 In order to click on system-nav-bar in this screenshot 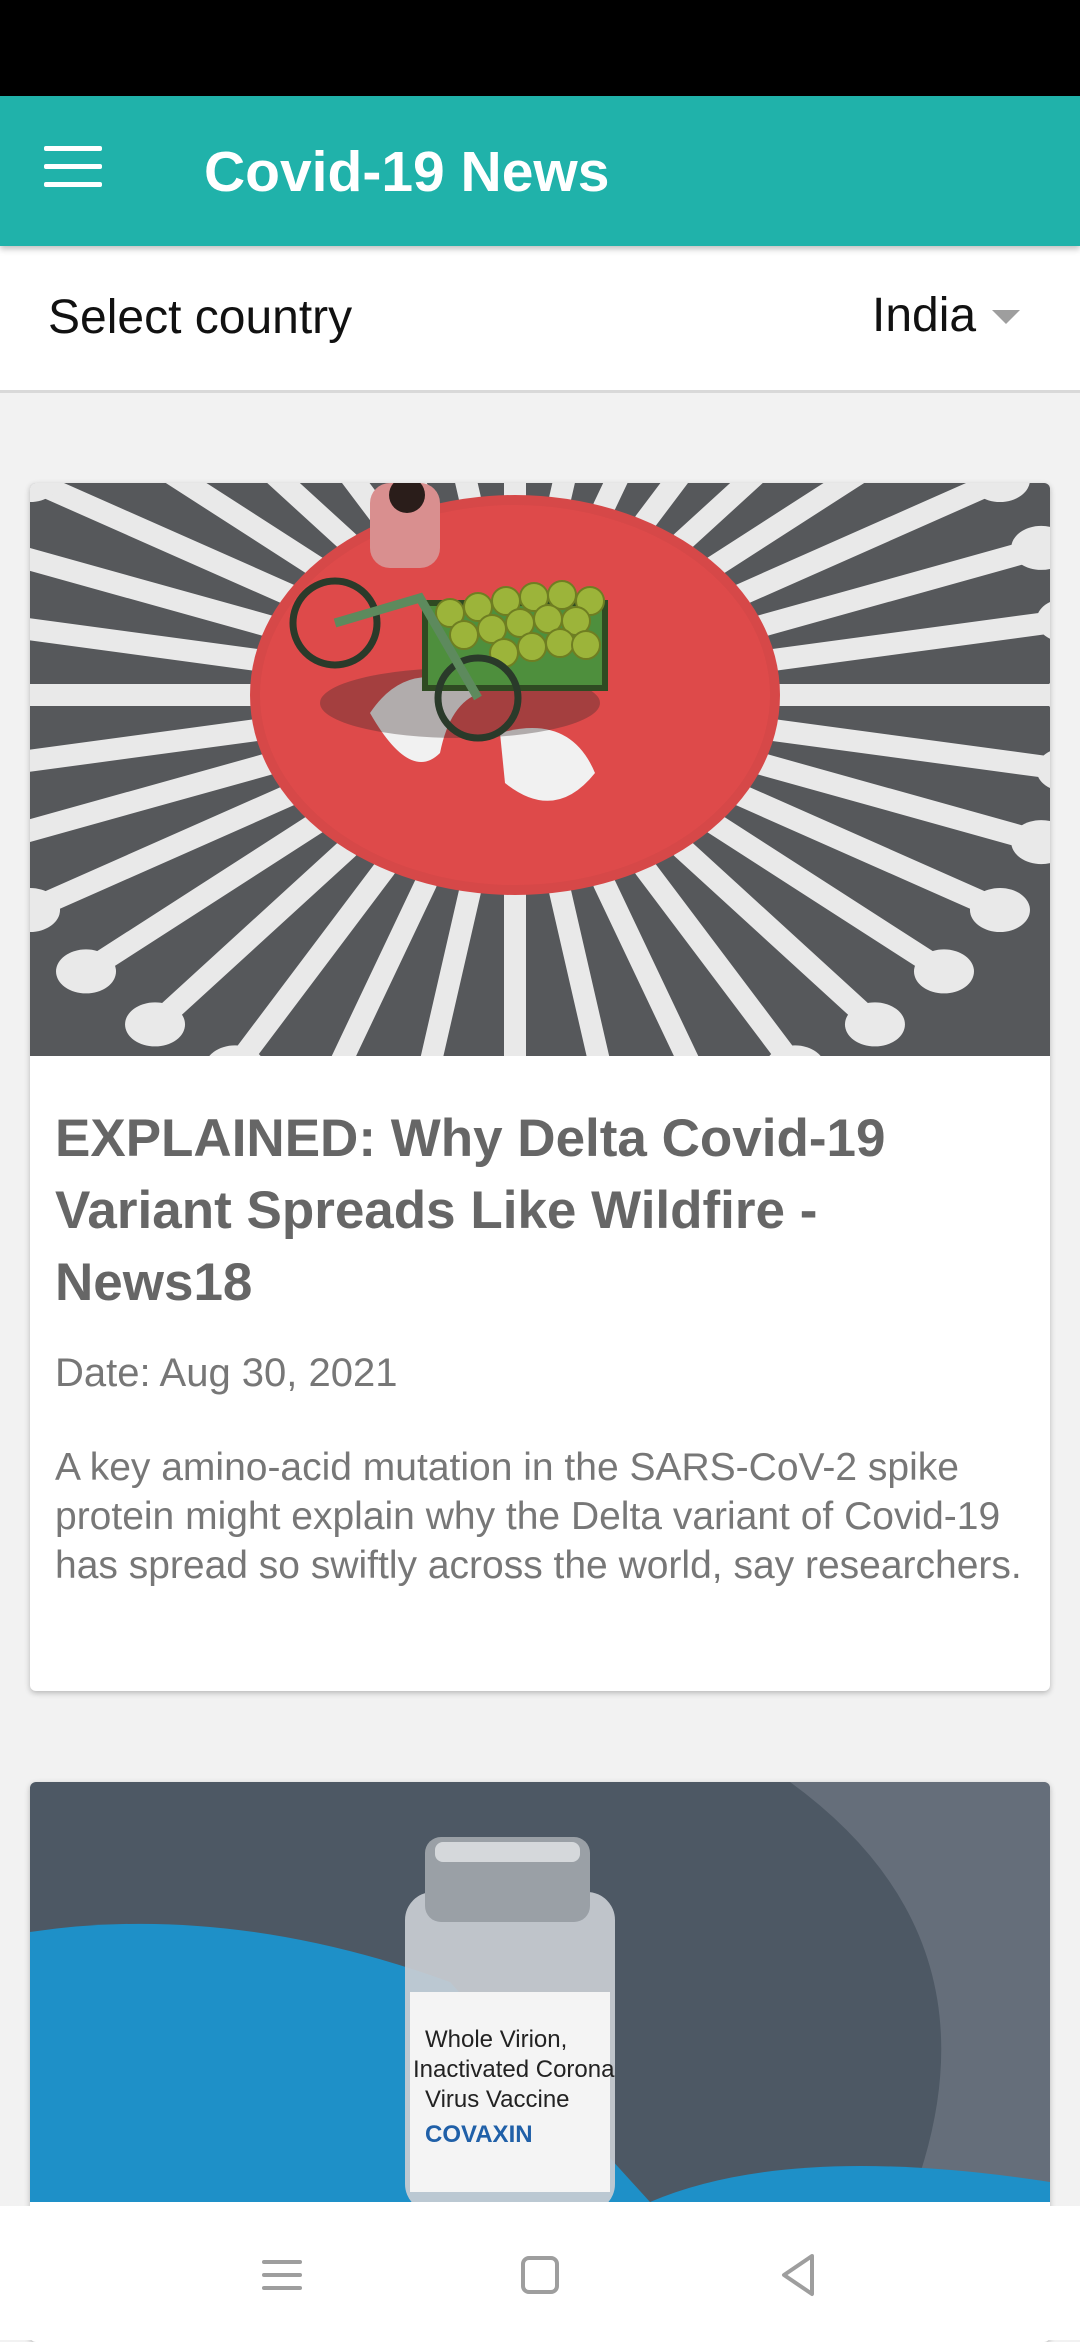, I will do `click(540, 2273)`.